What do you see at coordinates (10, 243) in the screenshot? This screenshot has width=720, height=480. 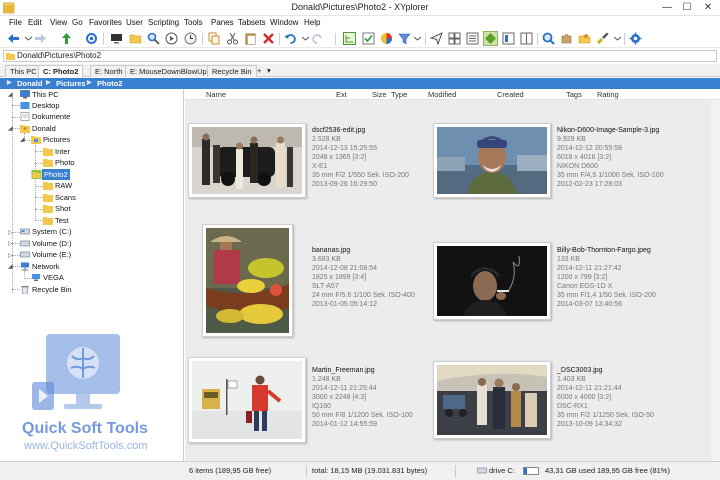 I see `expand-volume-d-icon: ▷` at bounding box center [10, 243].